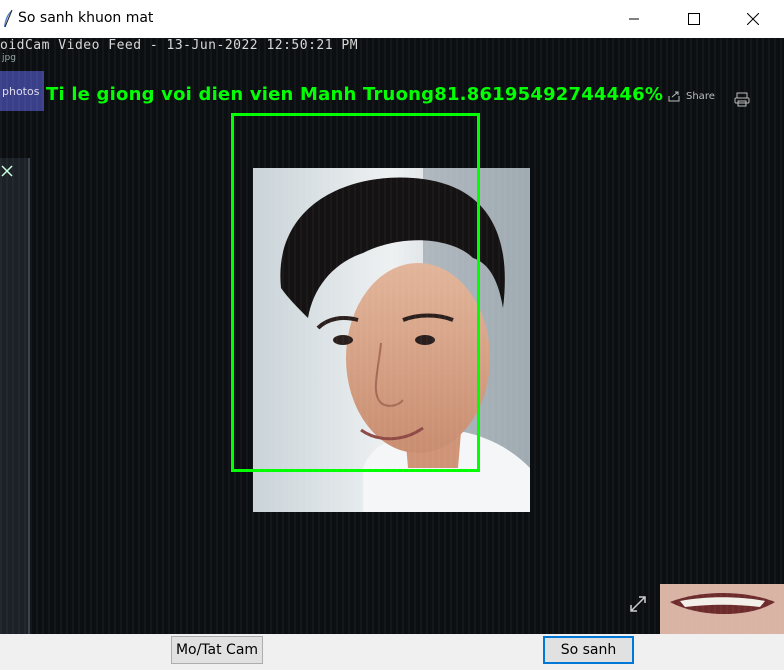 The height and width of the screenshot is (670, 784). What do you see at coordinates (674, 96) in the screenshot?
I see `share-icon` at bounding box center [674, 96].